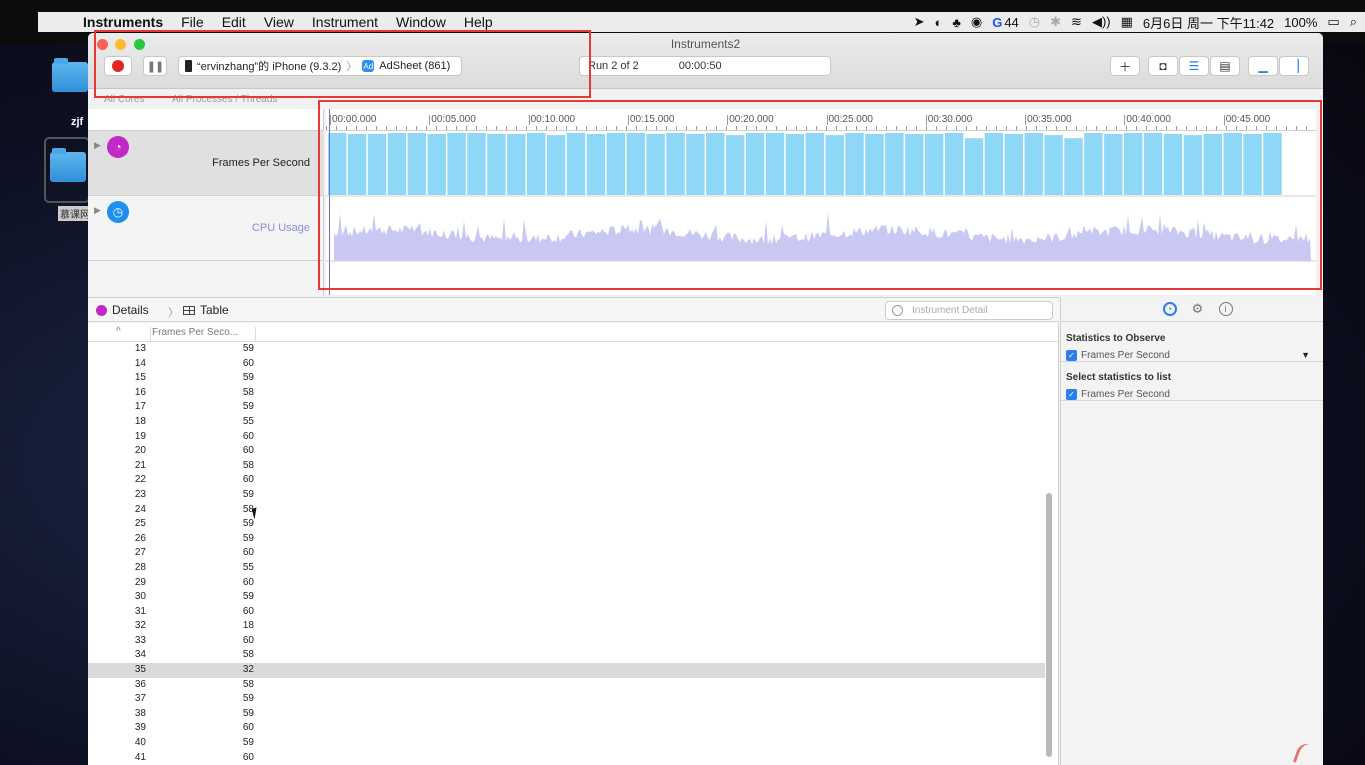 This screenshot has width=1365, height=765. What do you see at coordinates (566, 539) in the screenshot?
I see `table-row: 26 59` at bounding box center [566, 539].